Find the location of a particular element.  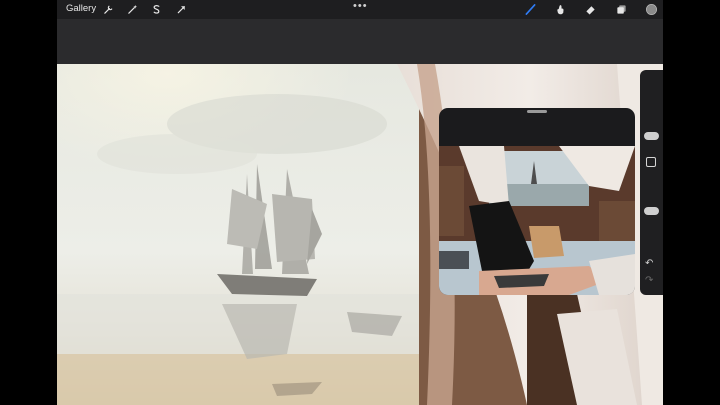

opacity-slider is located at coordinates (651, 212).